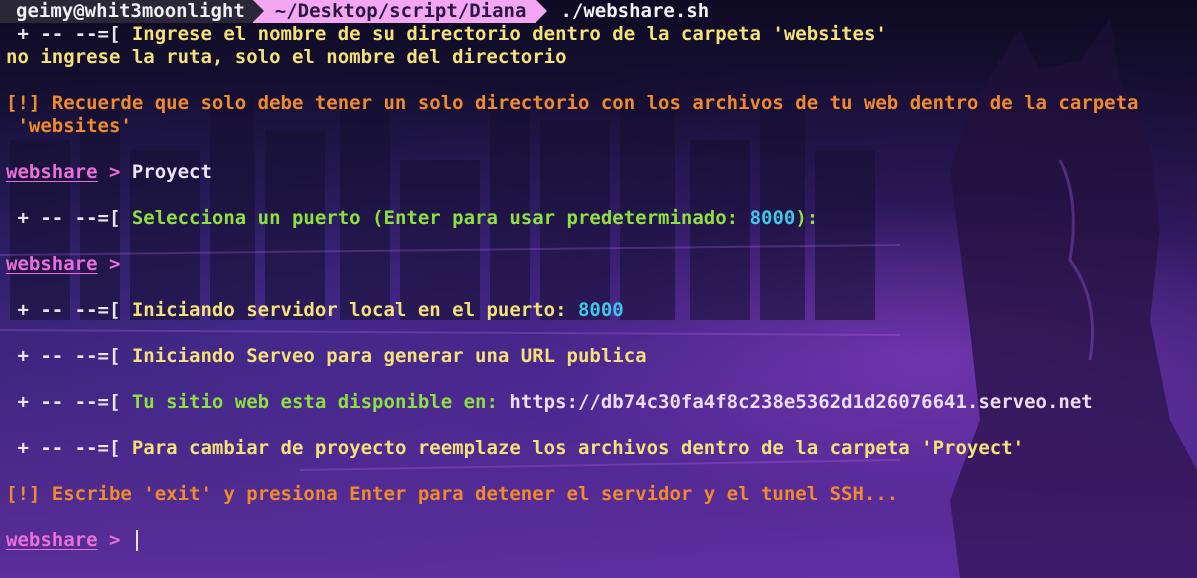 Image resolution: width=1197 pixels, height=578 pixels. I want to click on prompt-user-host: geimy@whit3moonlight, so click(132, 11).